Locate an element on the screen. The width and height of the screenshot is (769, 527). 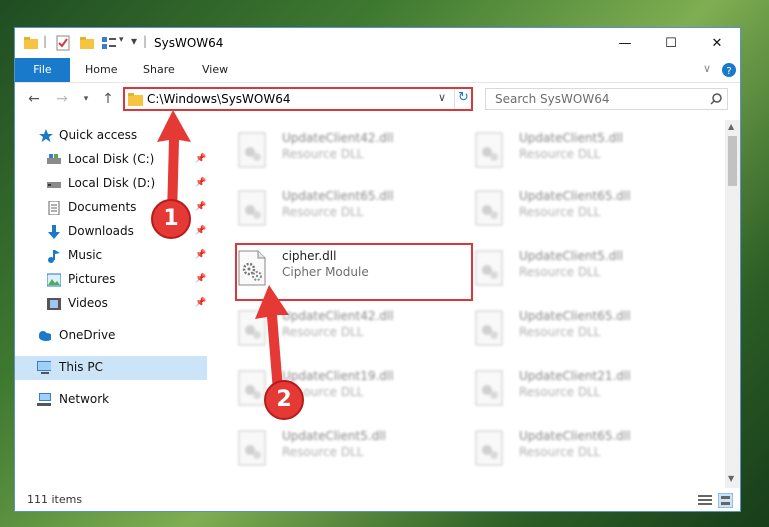
sidebar-item-music: Music 📌 is located at coordinates (111, 256).